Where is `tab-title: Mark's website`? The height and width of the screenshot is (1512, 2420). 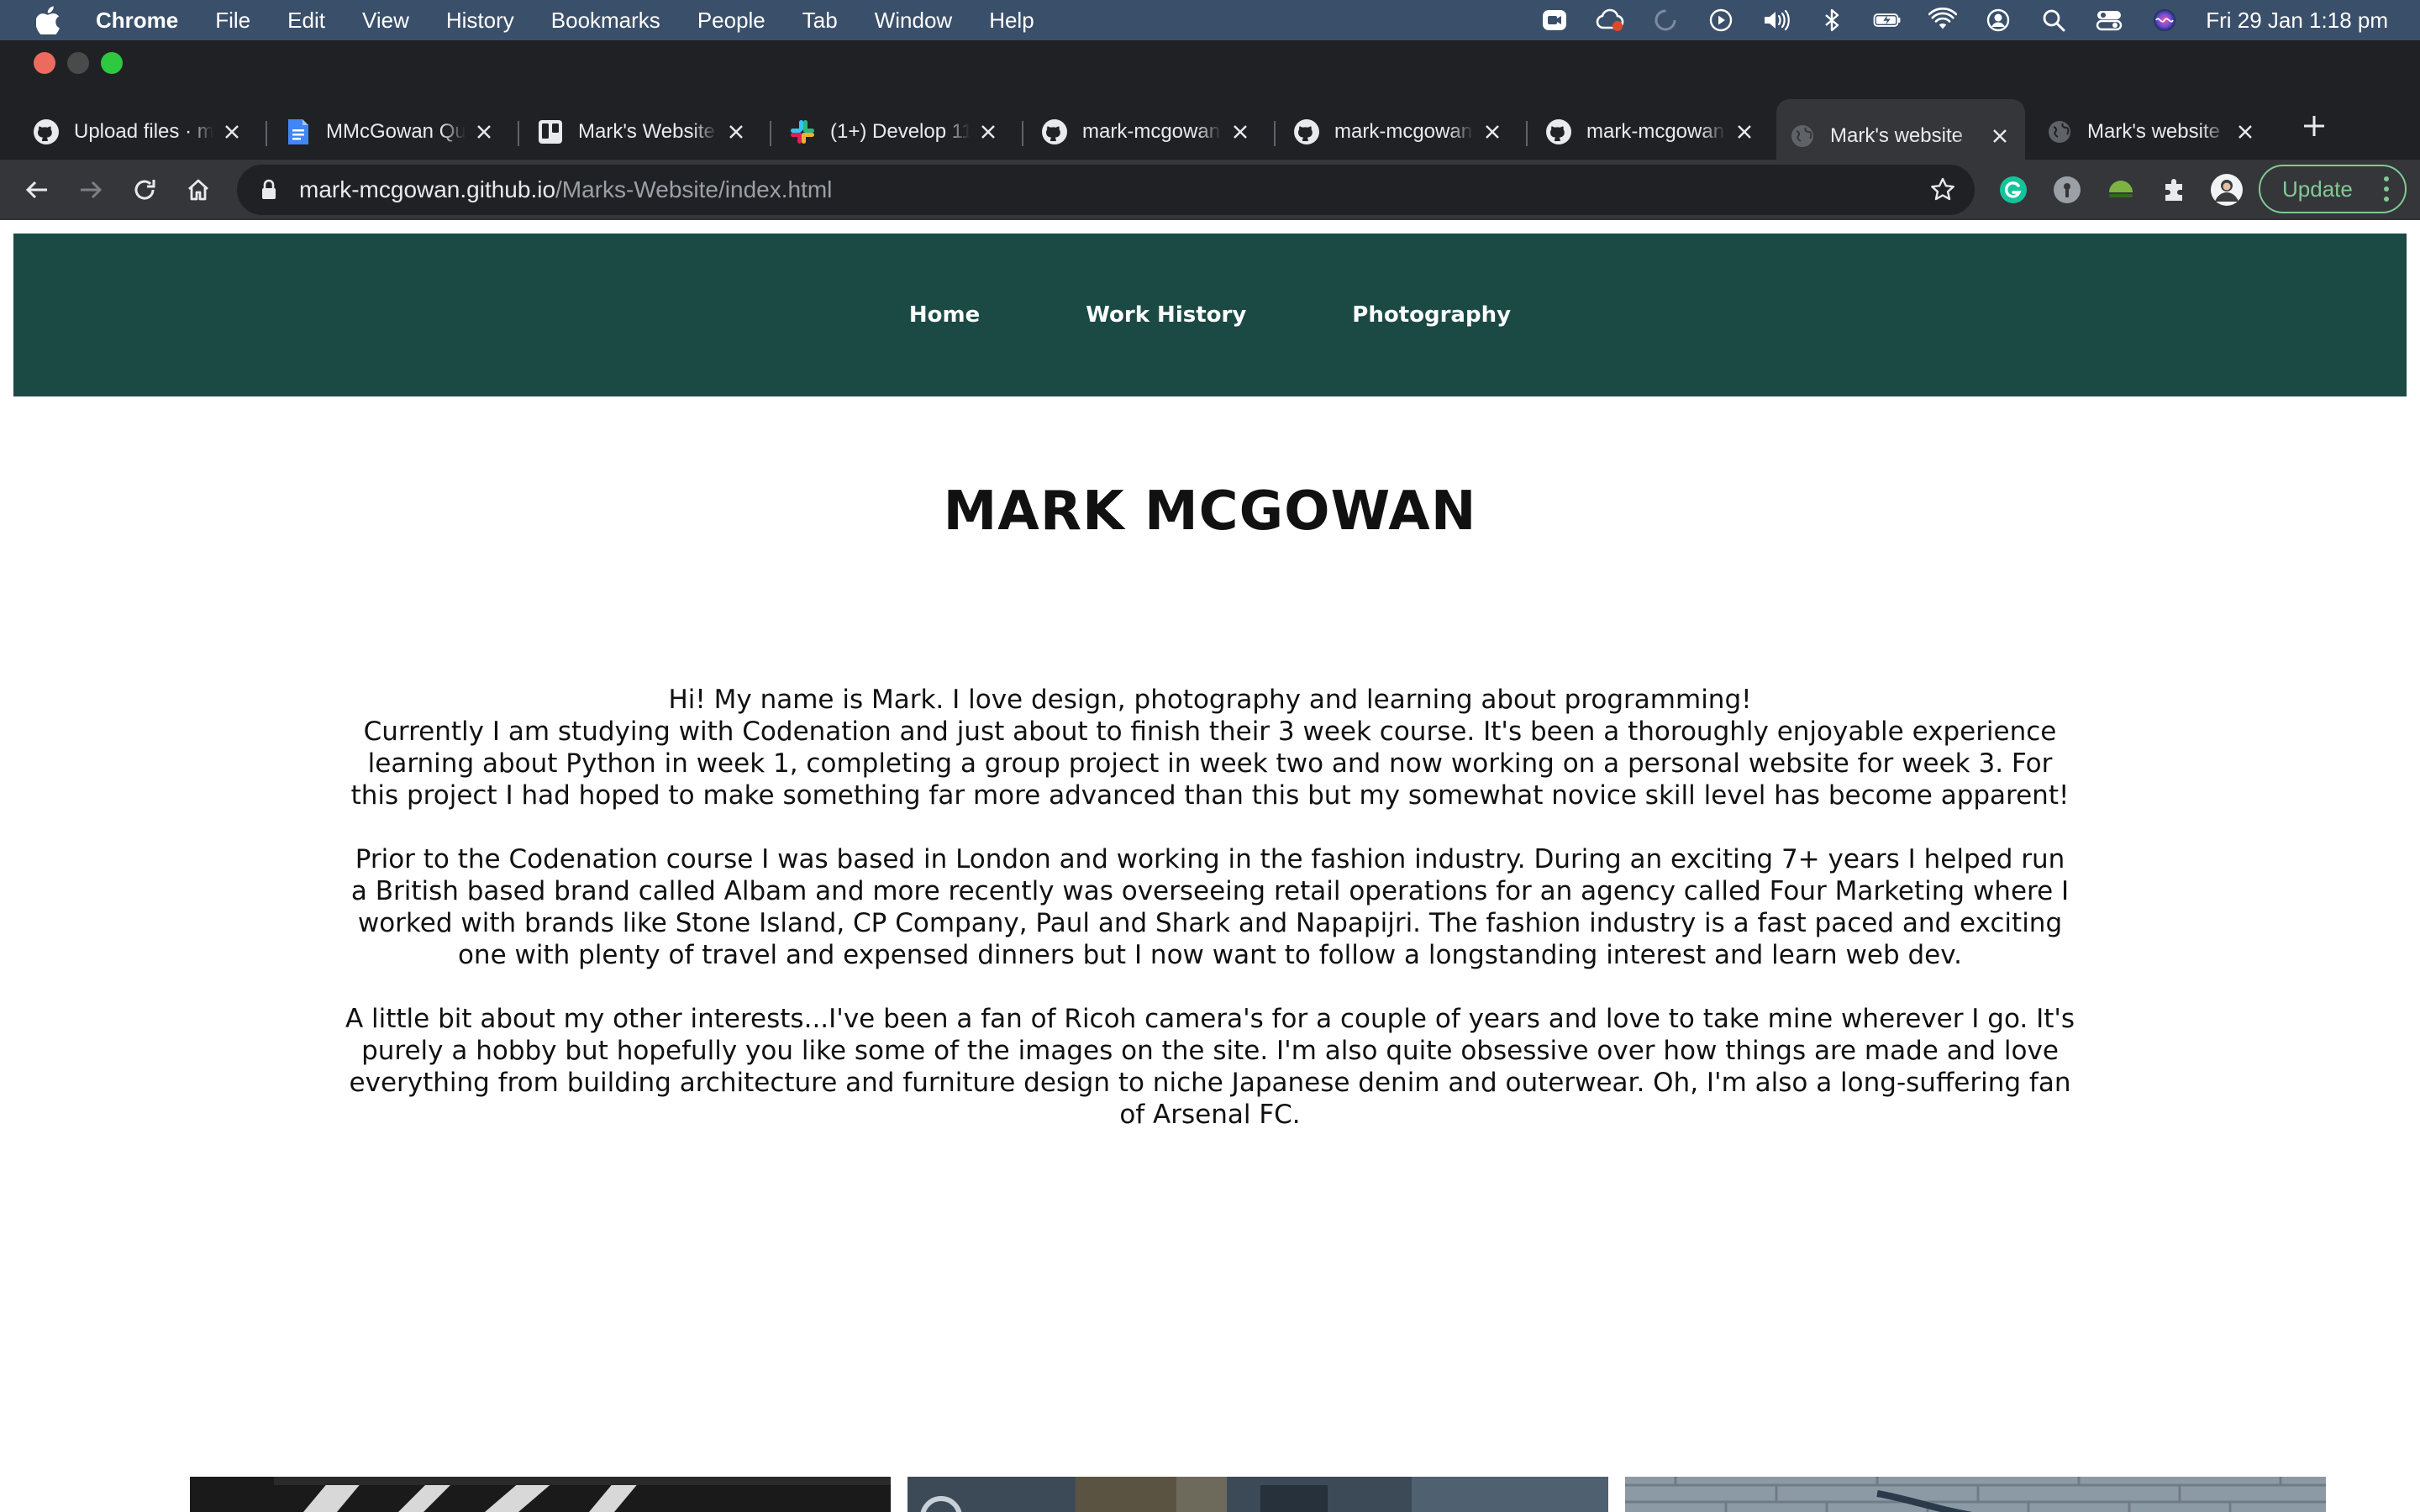
tab-title: Mark's website is located at coordinates (1896, 135).